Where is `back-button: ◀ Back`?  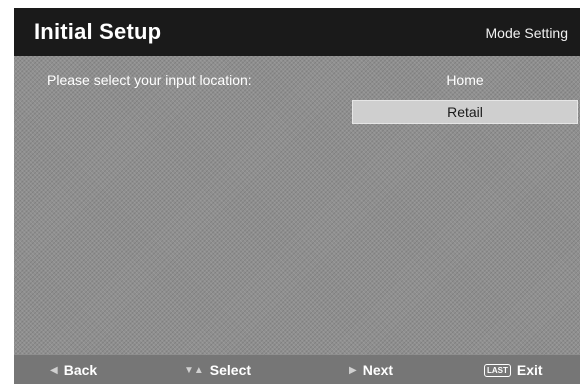
back-button: ◀ Back is located at coordinates (73, 370).